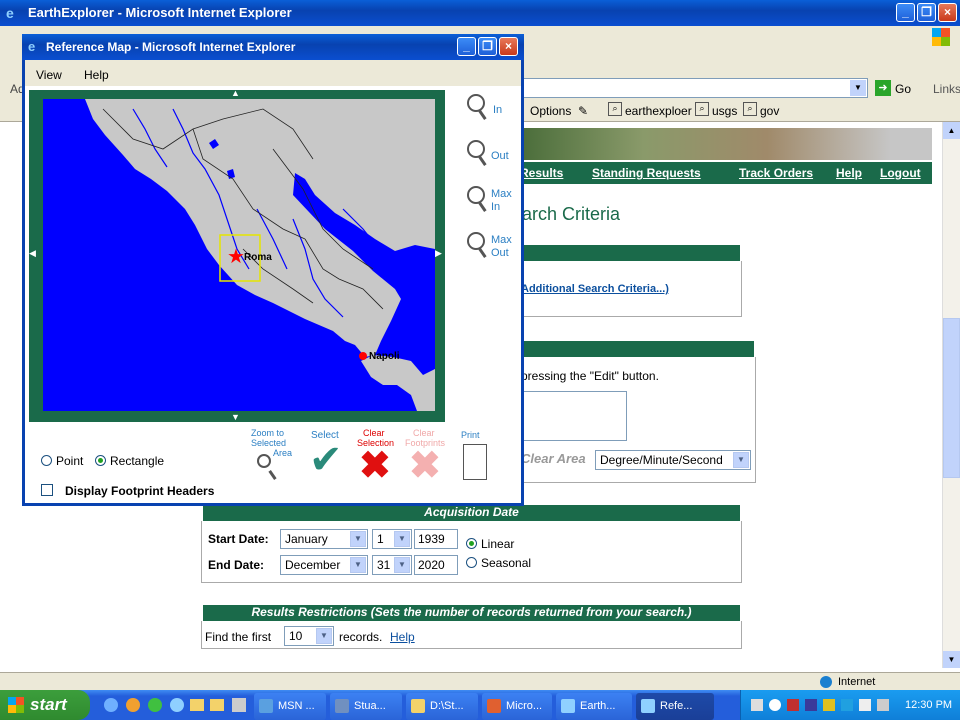 The height and width of the screenshot is (720, 960). Describe the element at coordinates (487, 46) in the screenshot. I see `popup-maximize-button: ❐` at that location.